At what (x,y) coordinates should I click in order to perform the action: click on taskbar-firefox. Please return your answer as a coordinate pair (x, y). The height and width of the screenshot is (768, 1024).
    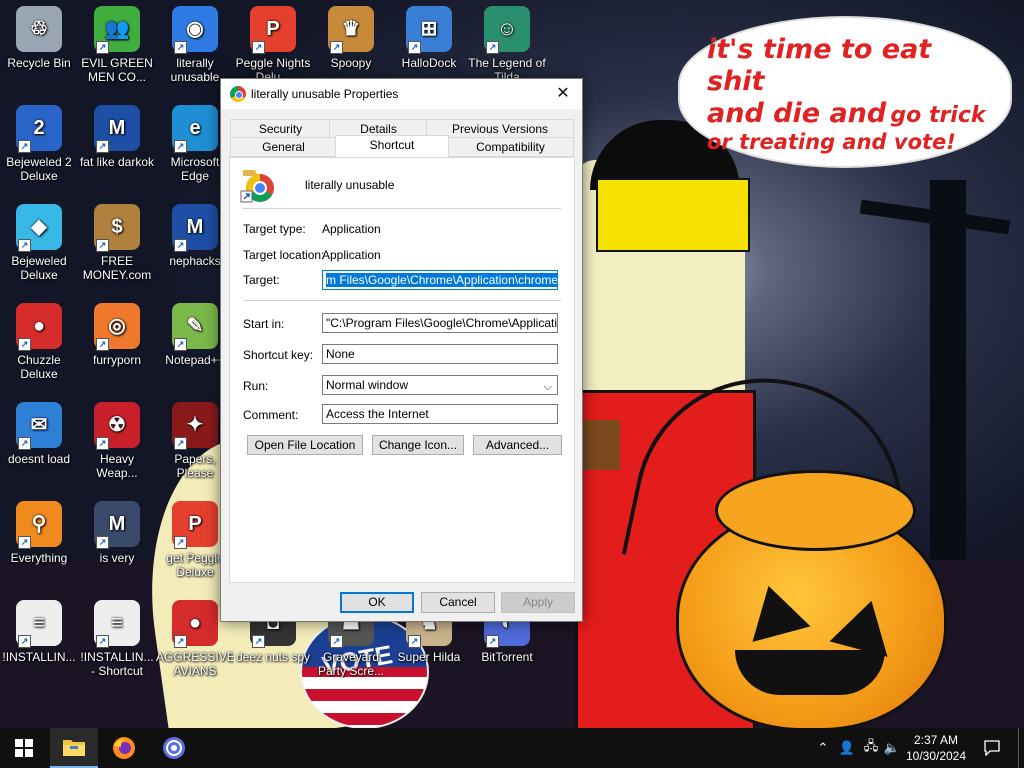
    Looking at the image, I should click on (124, 748).